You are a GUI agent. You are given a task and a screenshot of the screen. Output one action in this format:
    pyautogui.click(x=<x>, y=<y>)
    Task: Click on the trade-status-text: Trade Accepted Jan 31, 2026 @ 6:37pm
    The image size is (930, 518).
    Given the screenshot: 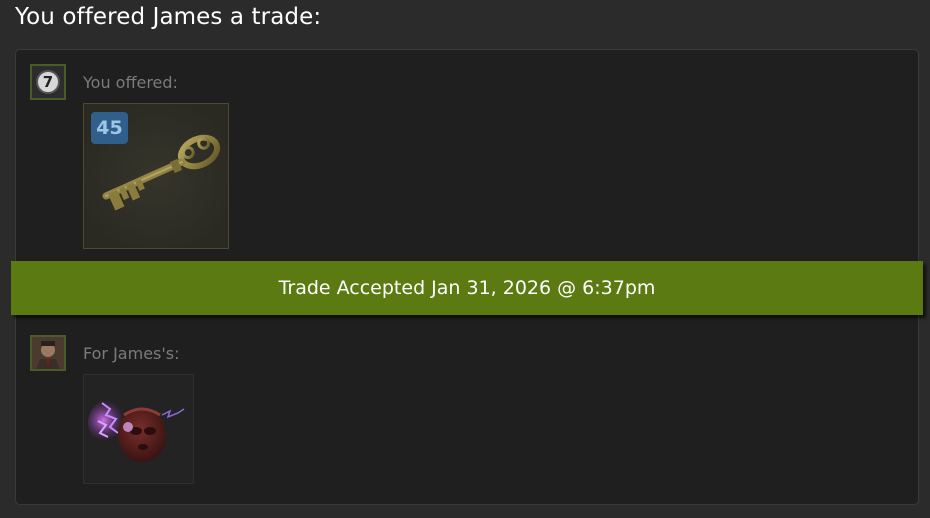 What is the action you would take?
    pyautogui.click(x=467, y=288)
    